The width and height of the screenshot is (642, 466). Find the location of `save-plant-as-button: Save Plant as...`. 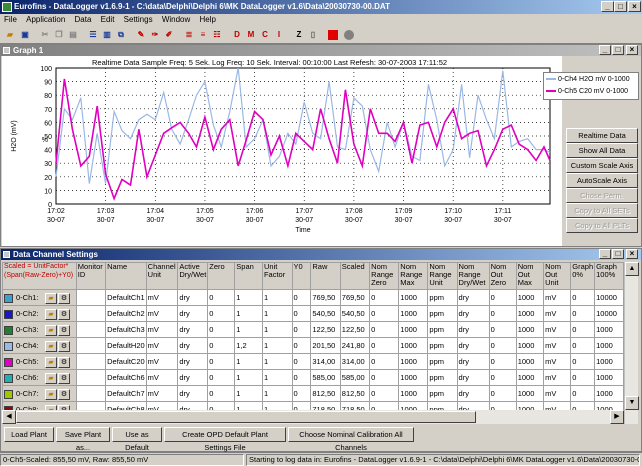

save-plant-as-button: Save Plant as... is located at coordinates (83, 439).